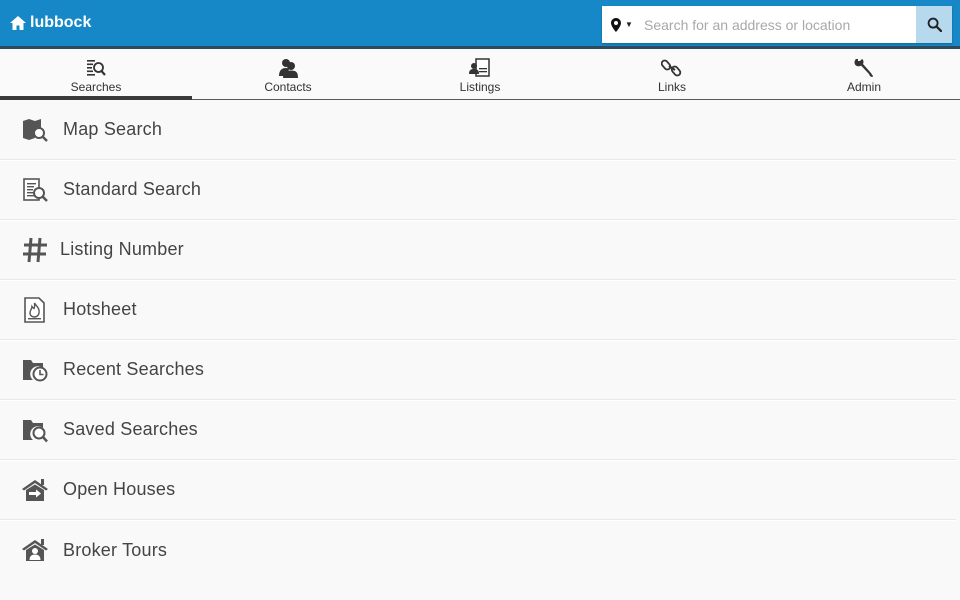 The image size is (960, 600). I want to click on recent-searches-icon, so click(34, 370).